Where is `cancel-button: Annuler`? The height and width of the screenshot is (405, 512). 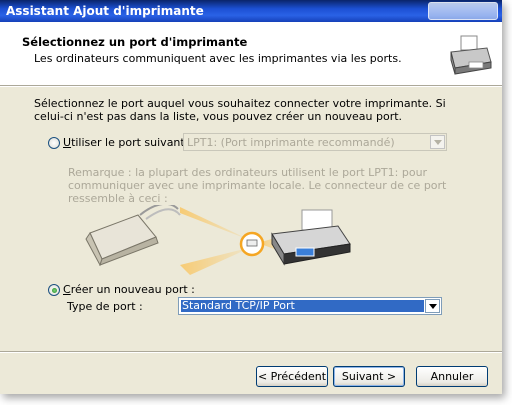
cancel-button: Annuler is located at coordinates (452, 376).